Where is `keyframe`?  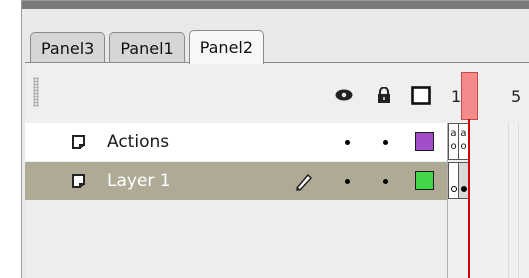 keyframe is located at coordinates (464, 189).